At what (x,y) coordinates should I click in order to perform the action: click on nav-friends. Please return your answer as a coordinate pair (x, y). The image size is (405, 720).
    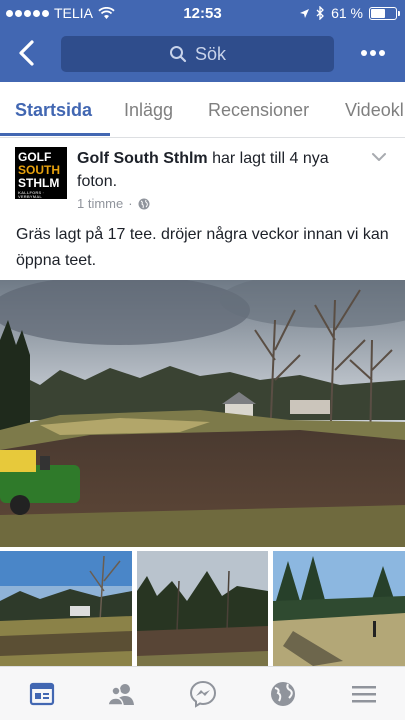
    Looking at the image, I should click on (121, 694).